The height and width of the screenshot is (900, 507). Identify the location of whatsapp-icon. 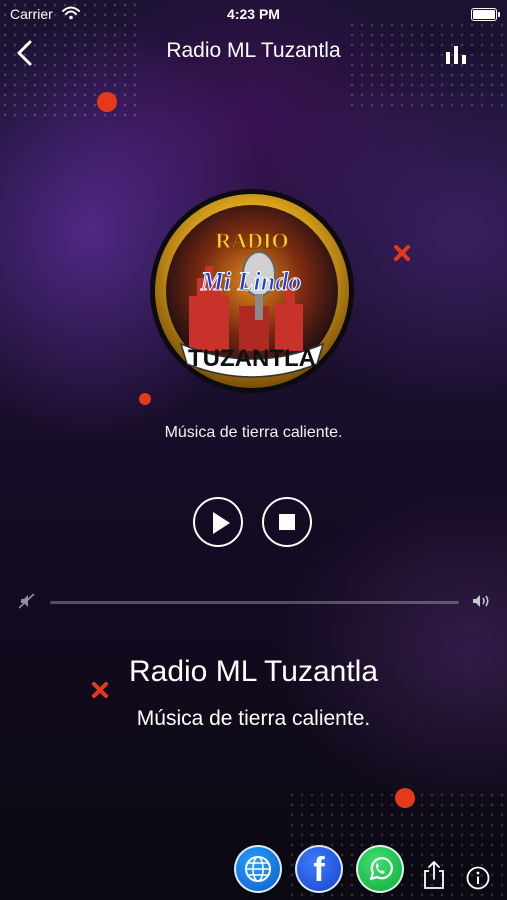
(381, 869).